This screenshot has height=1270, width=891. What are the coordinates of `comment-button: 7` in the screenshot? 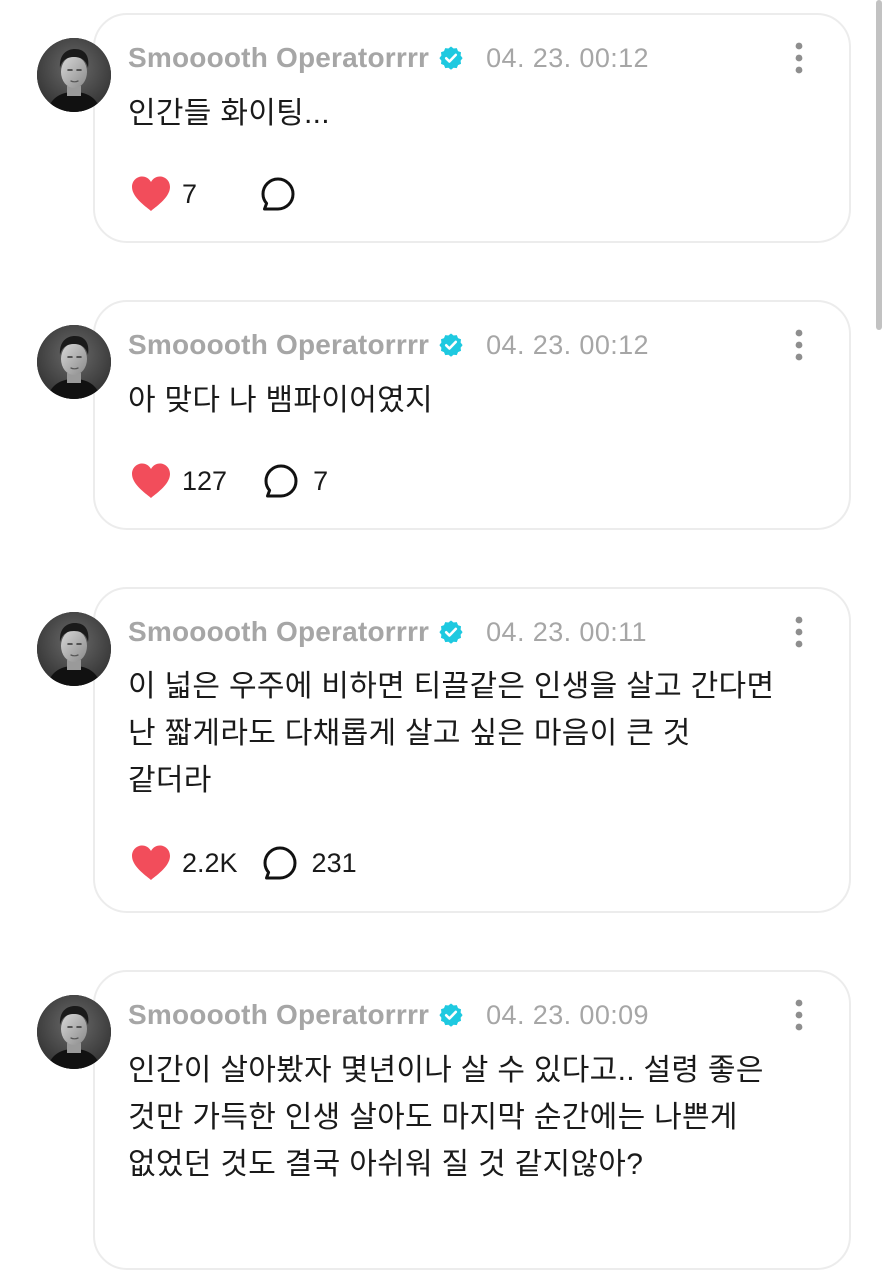 It's located at (298, 481).